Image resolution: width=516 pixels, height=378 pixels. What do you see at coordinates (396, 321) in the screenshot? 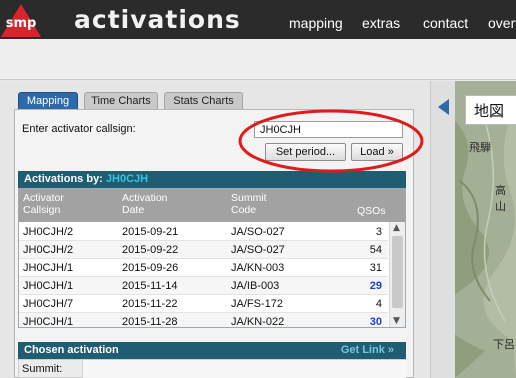
I see `scroll-down-icon: ▼` at bounding box center [396, 321].